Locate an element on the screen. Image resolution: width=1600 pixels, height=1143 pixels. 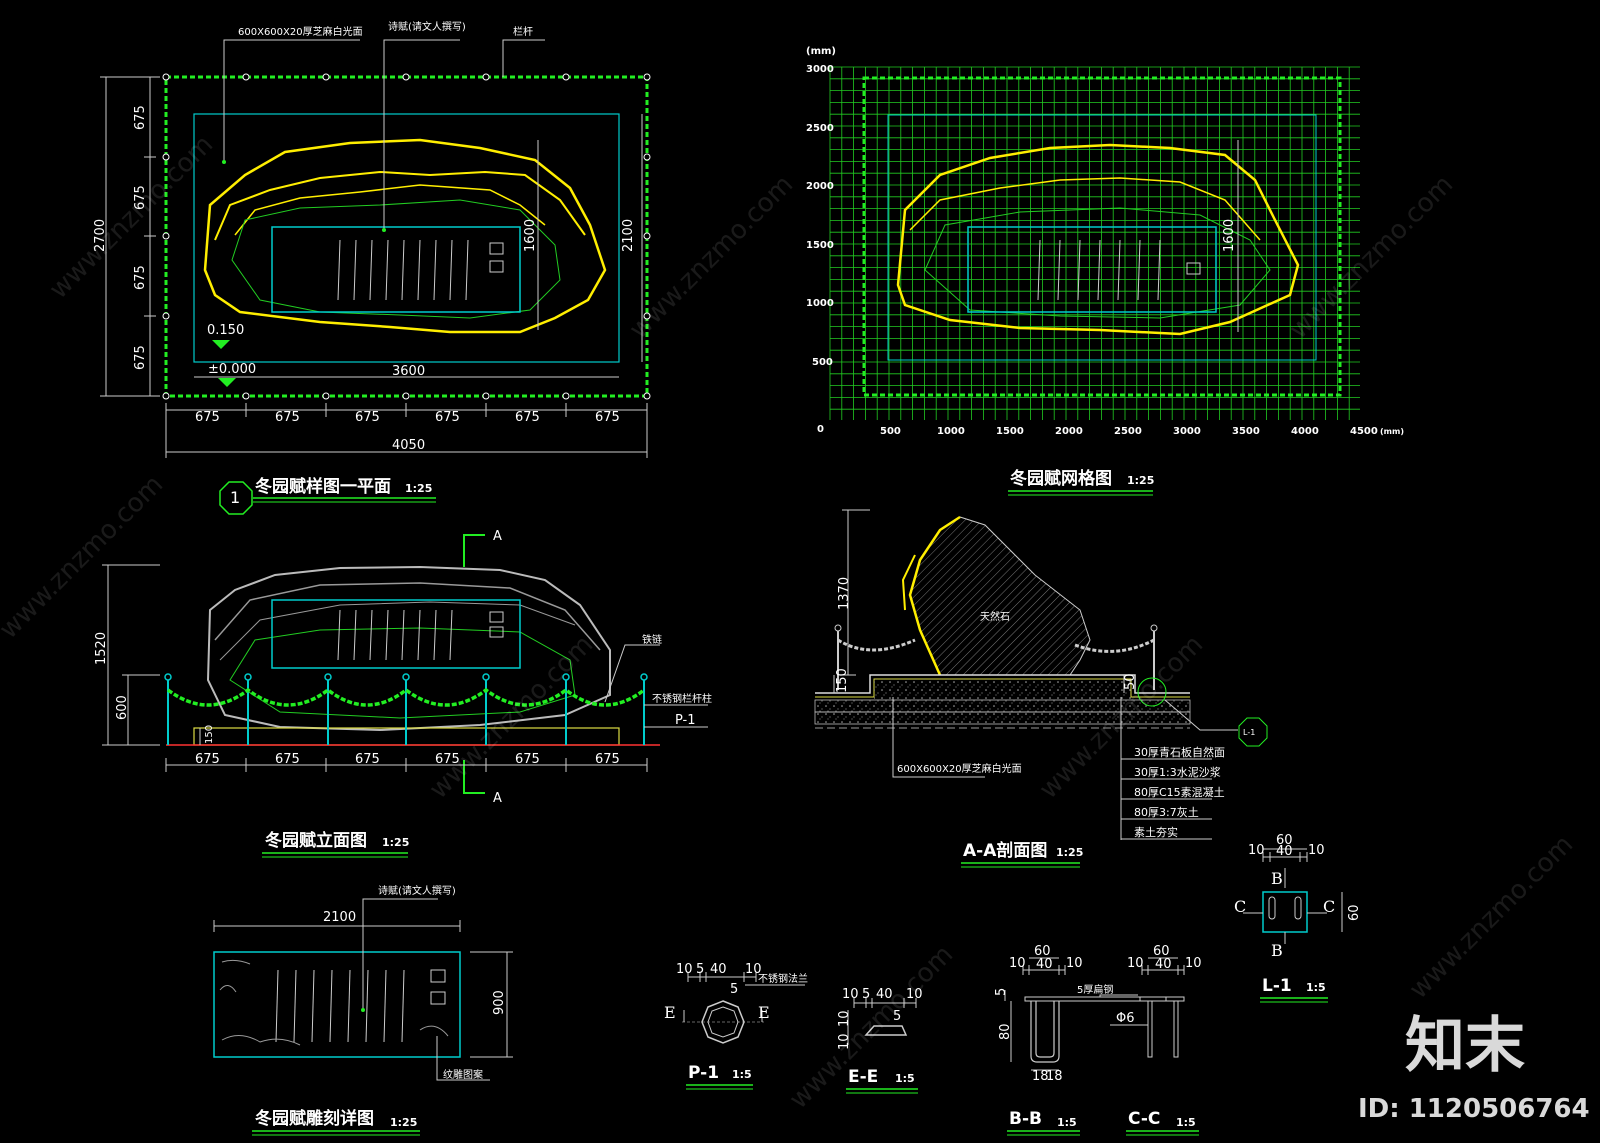
elev-title: 冬园赋立面图 is located at coordinates (316, 840).